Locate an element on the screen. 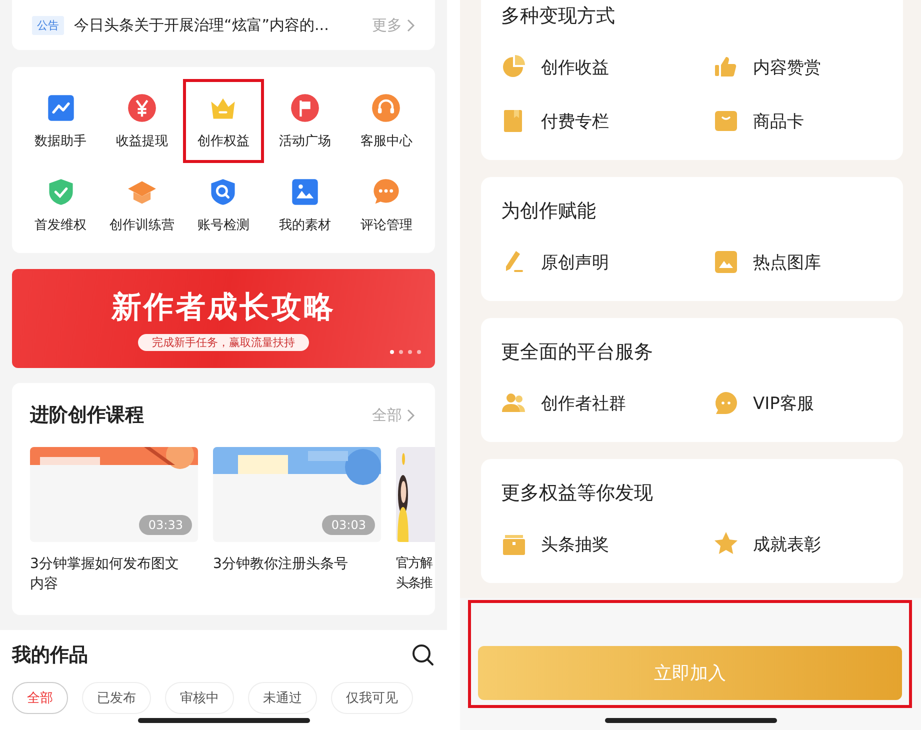 The height and width of the screenshot is (730, 921). benefit-item: 成就表彰 is located at coordinates (798, 544).